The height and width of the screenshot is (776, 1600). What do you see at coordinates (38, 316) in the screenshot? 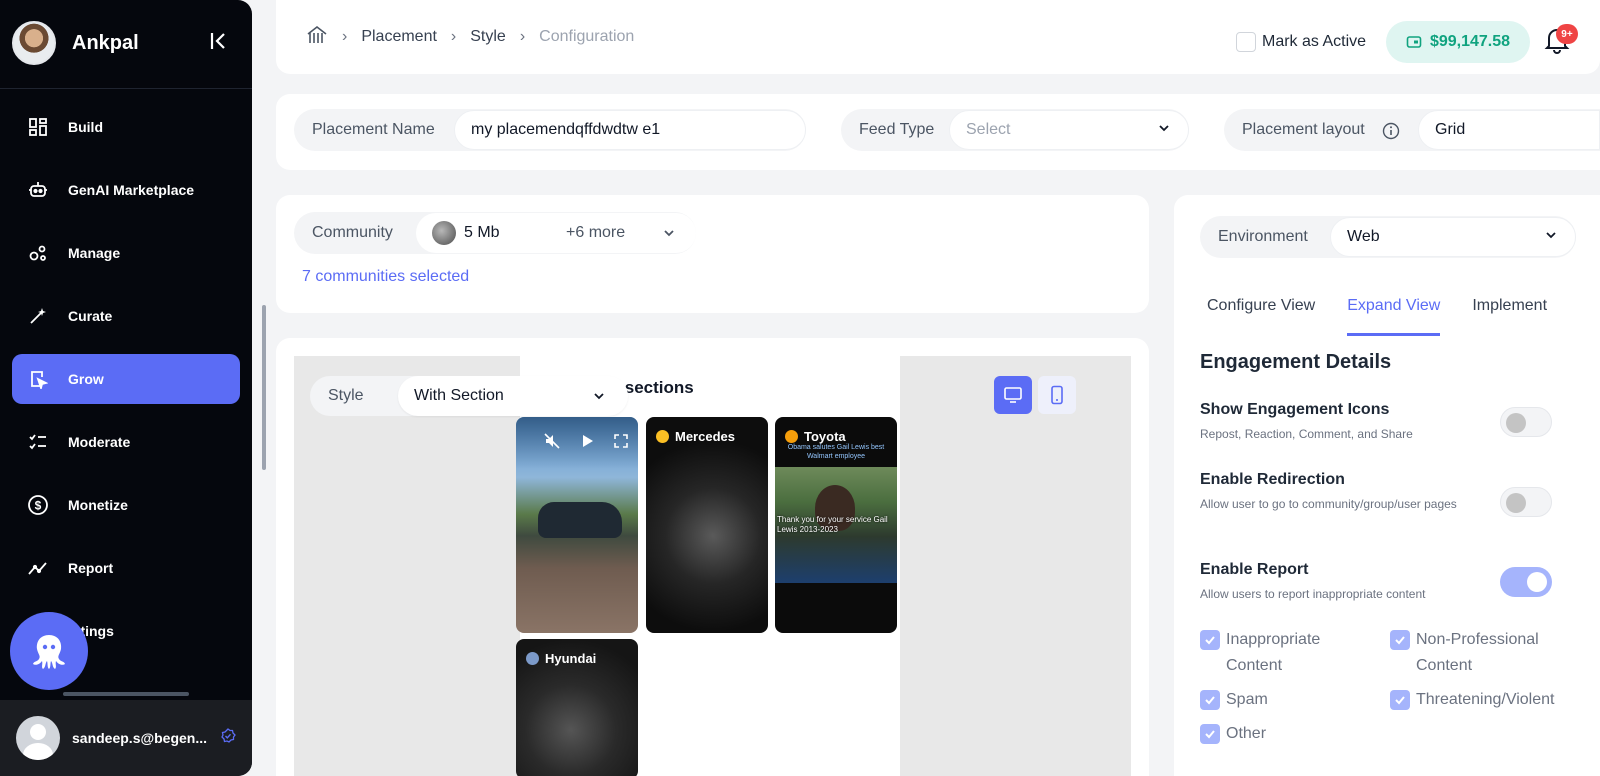
I see `magic-wand-icon` at bounding box center [38, 316].